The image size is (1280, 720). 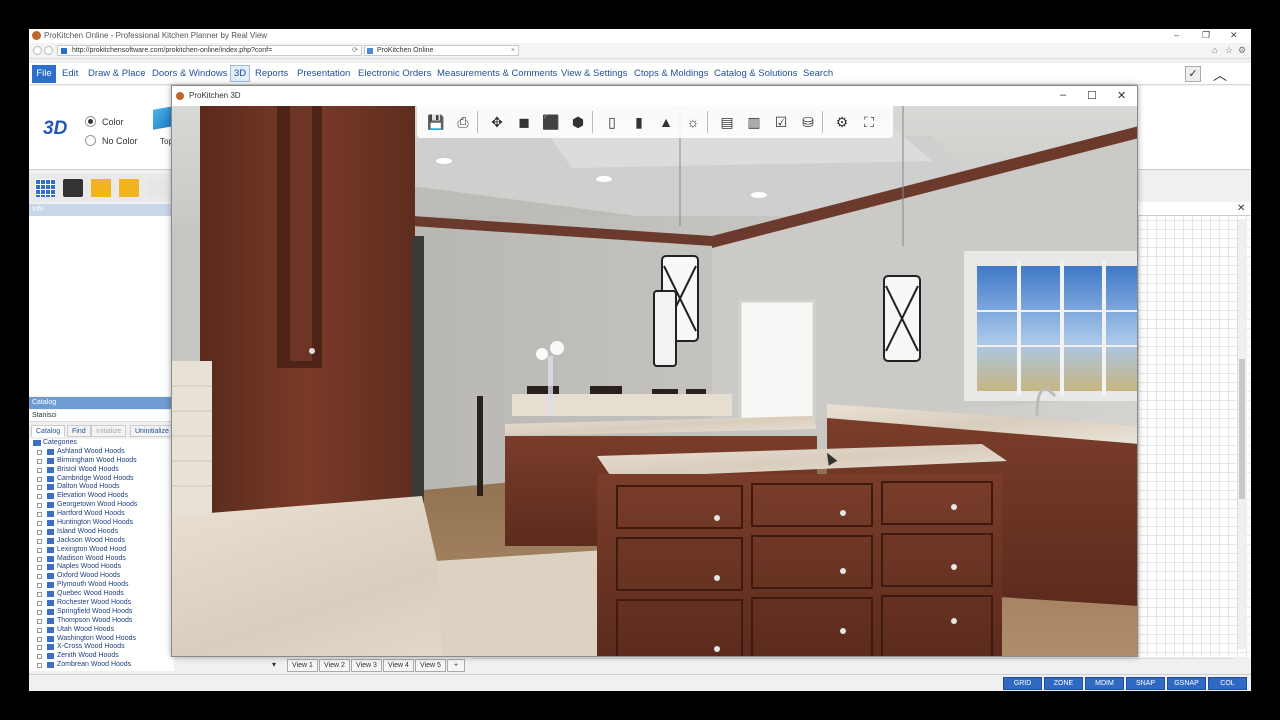 What do you see at coordinates (101, 612) in the screenshot?
I see `catalog-list-item: Springfield Wood Hoods` at bounding box center [101, 612].